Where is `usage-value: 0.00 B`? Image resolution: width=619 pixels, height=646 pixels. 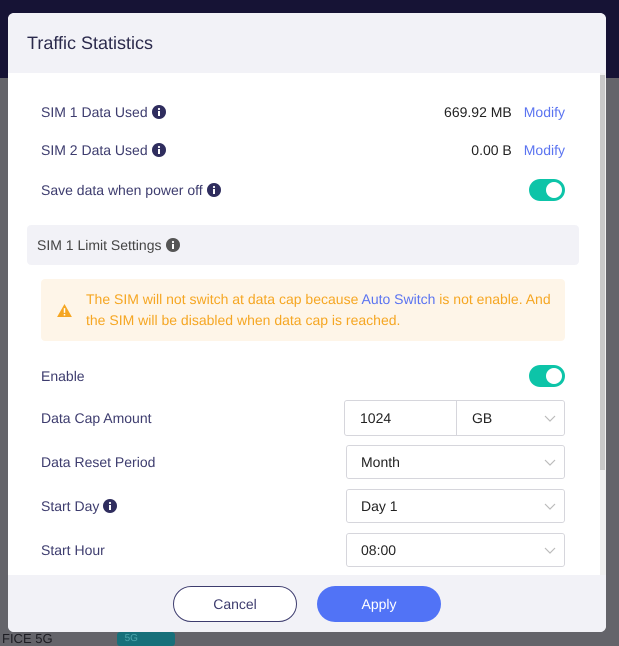 usage-value: 0.00 B is located at coordinates (491, 150).